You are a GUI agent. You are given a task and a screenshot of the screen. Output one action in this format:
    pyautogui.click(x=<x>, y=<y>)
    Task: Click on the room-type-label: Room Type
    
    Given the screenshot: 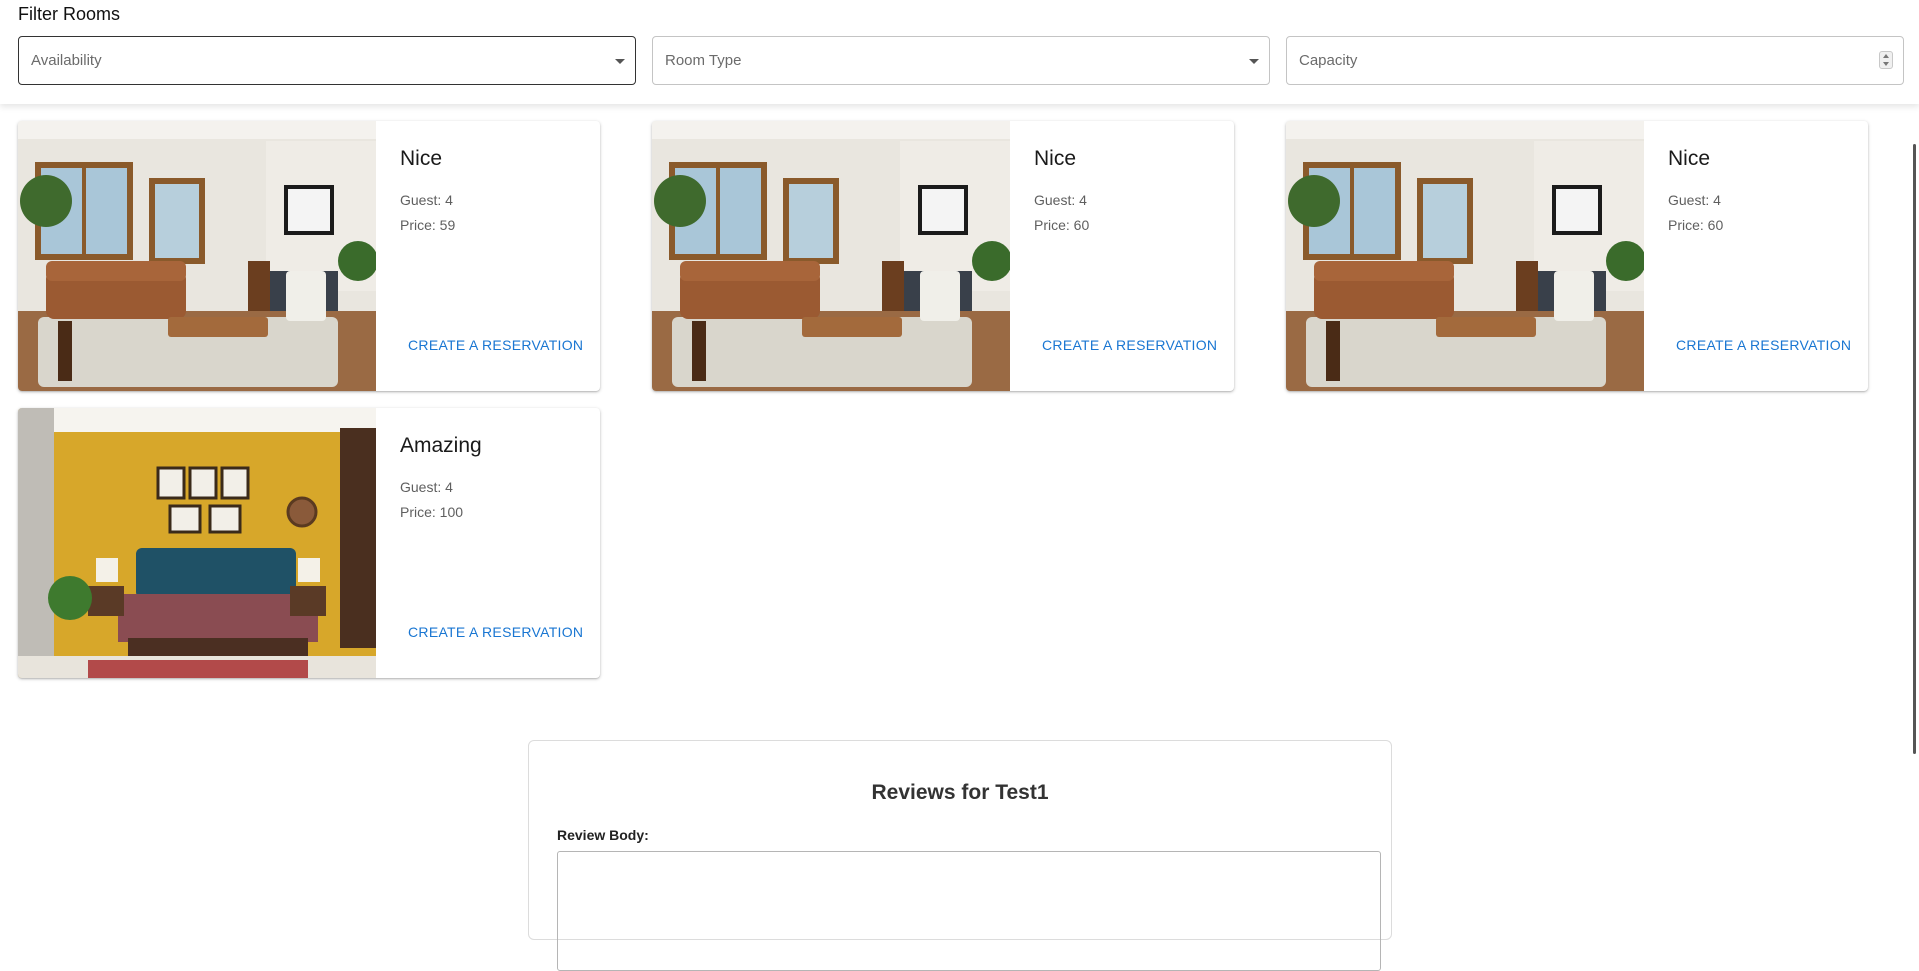 What is the action you would take?
    pyautogui.click(x=703, y=60)
    